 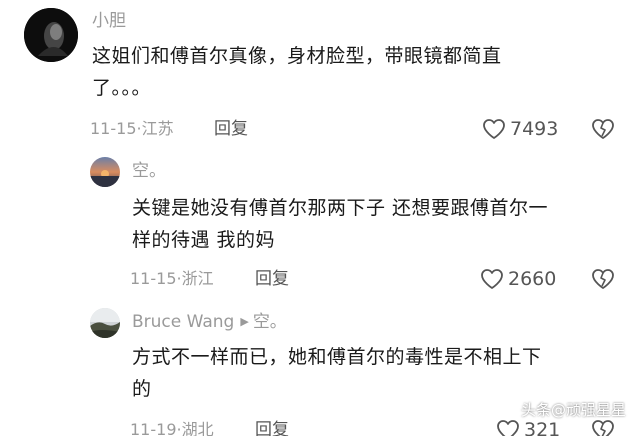 I want to click on username: 空。, so click(x=149, y=171).